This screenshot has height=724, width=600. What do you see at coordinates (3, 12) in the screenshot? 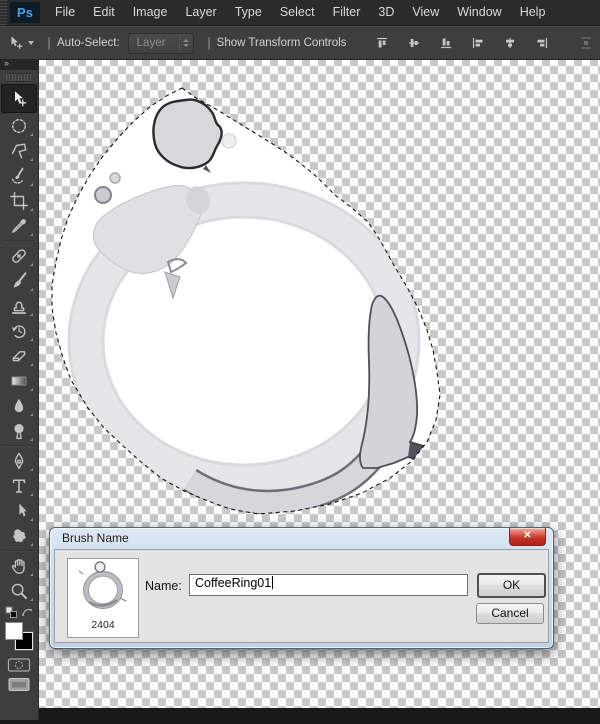
I see `panel-grip` at bounding box center [3, 12].